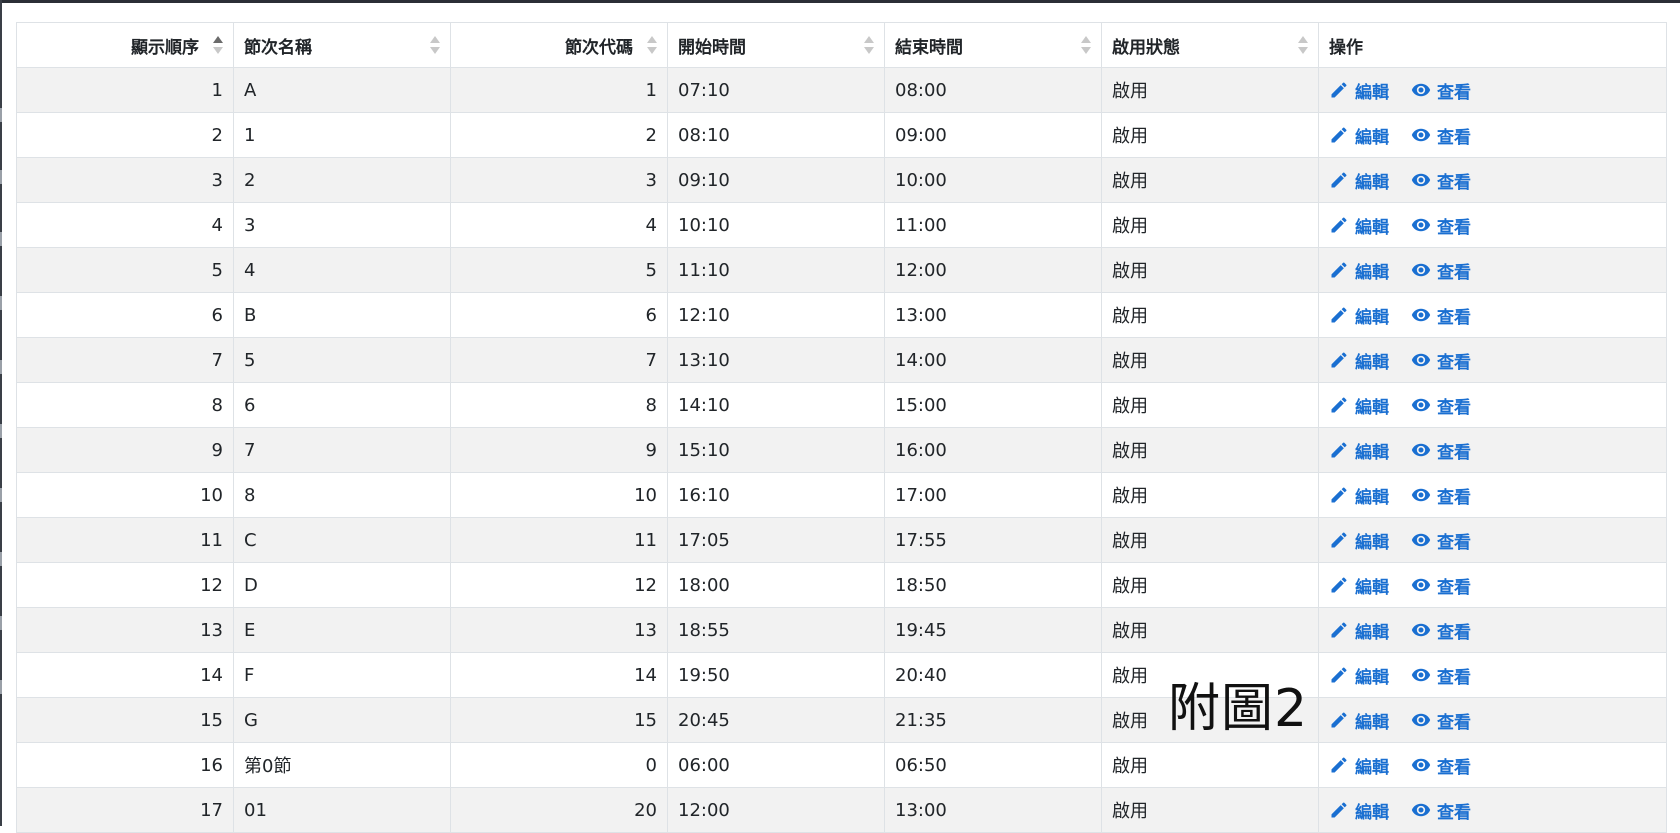  I want to click on table-row: 1 A 1 07:10 08:00 啟用 編輯 查看, so click(841, 90).